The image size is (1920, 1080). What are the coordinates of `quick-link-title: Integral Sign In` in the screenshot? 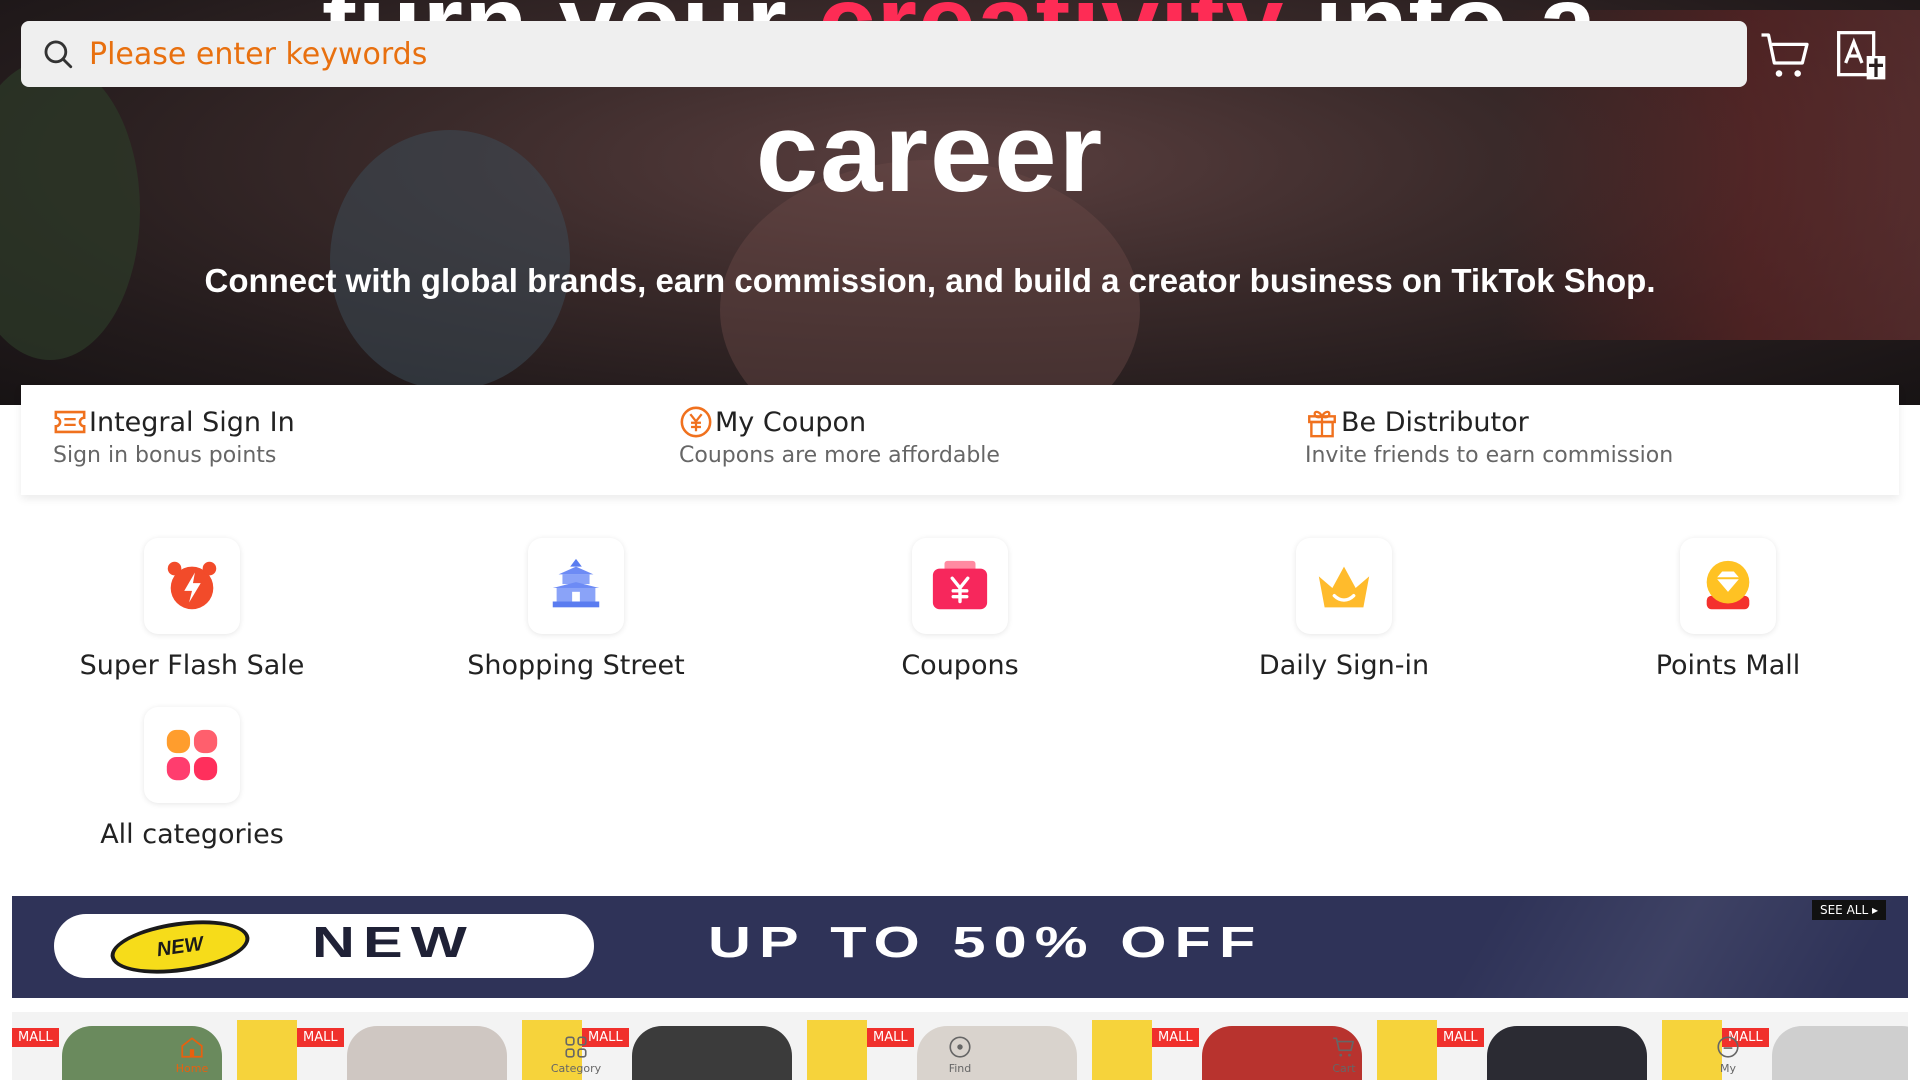 It's located at (192, 422).